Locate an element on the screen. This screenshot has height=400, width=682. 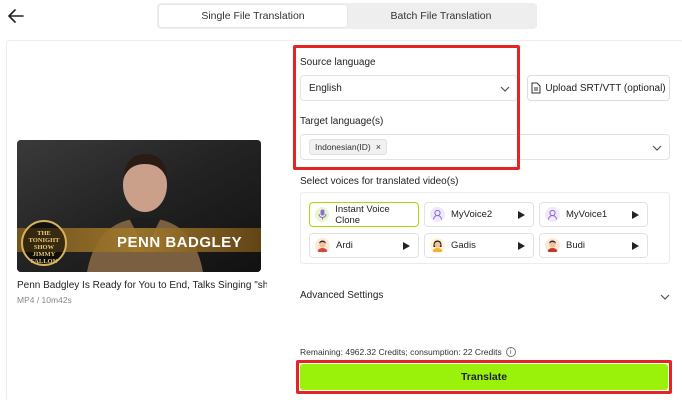
video-meta: MP4 / 10m42s is located at coordinates (44, 300).